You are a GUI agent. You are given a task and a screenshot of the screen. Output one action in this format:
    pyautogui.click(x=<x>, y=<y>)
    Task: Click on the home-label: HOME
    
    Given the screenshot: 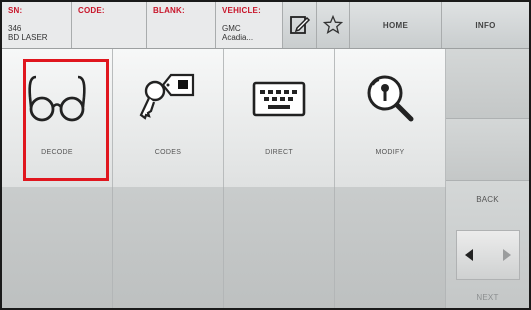 What is the action you would take?
    pyautogui.click(x=395, y=25)
    